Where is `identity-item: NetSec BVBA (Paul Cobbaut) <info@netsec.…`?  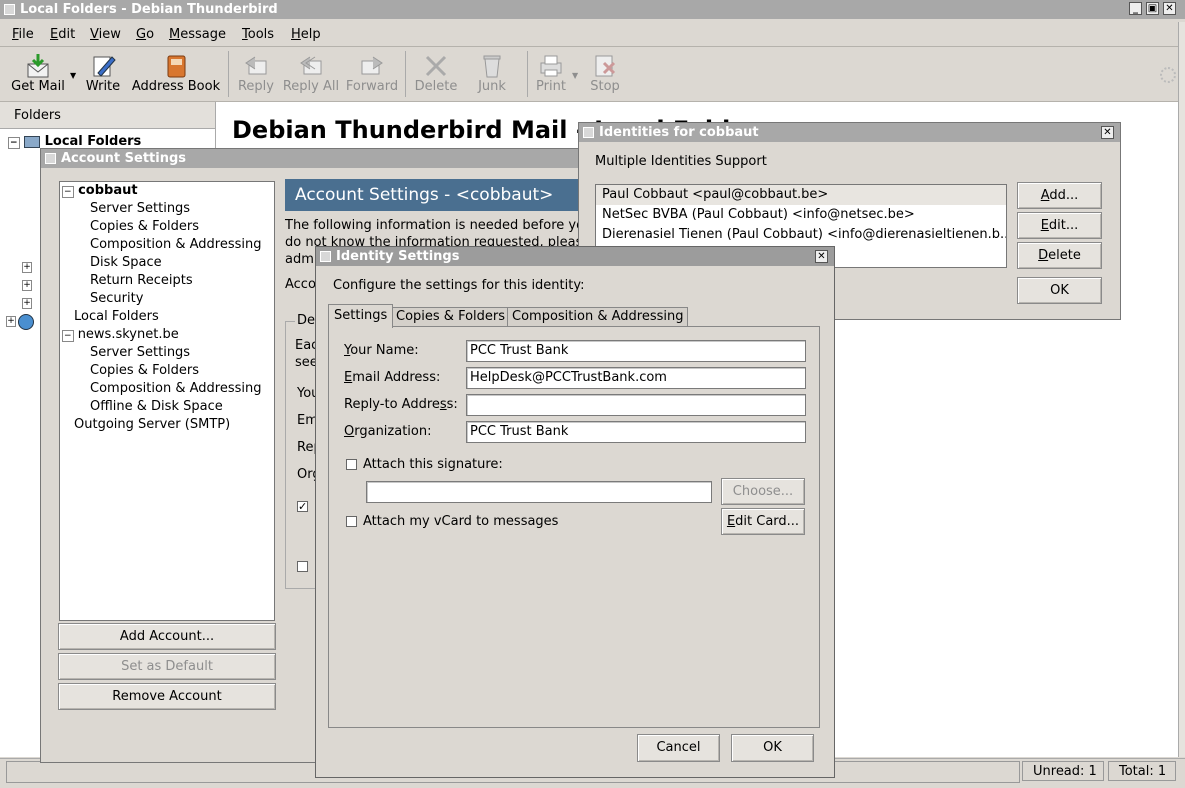 identity-item: NetSec BVBA (Paul Cobbaut) <info@netsec.… is located at coordinates (801, 215).